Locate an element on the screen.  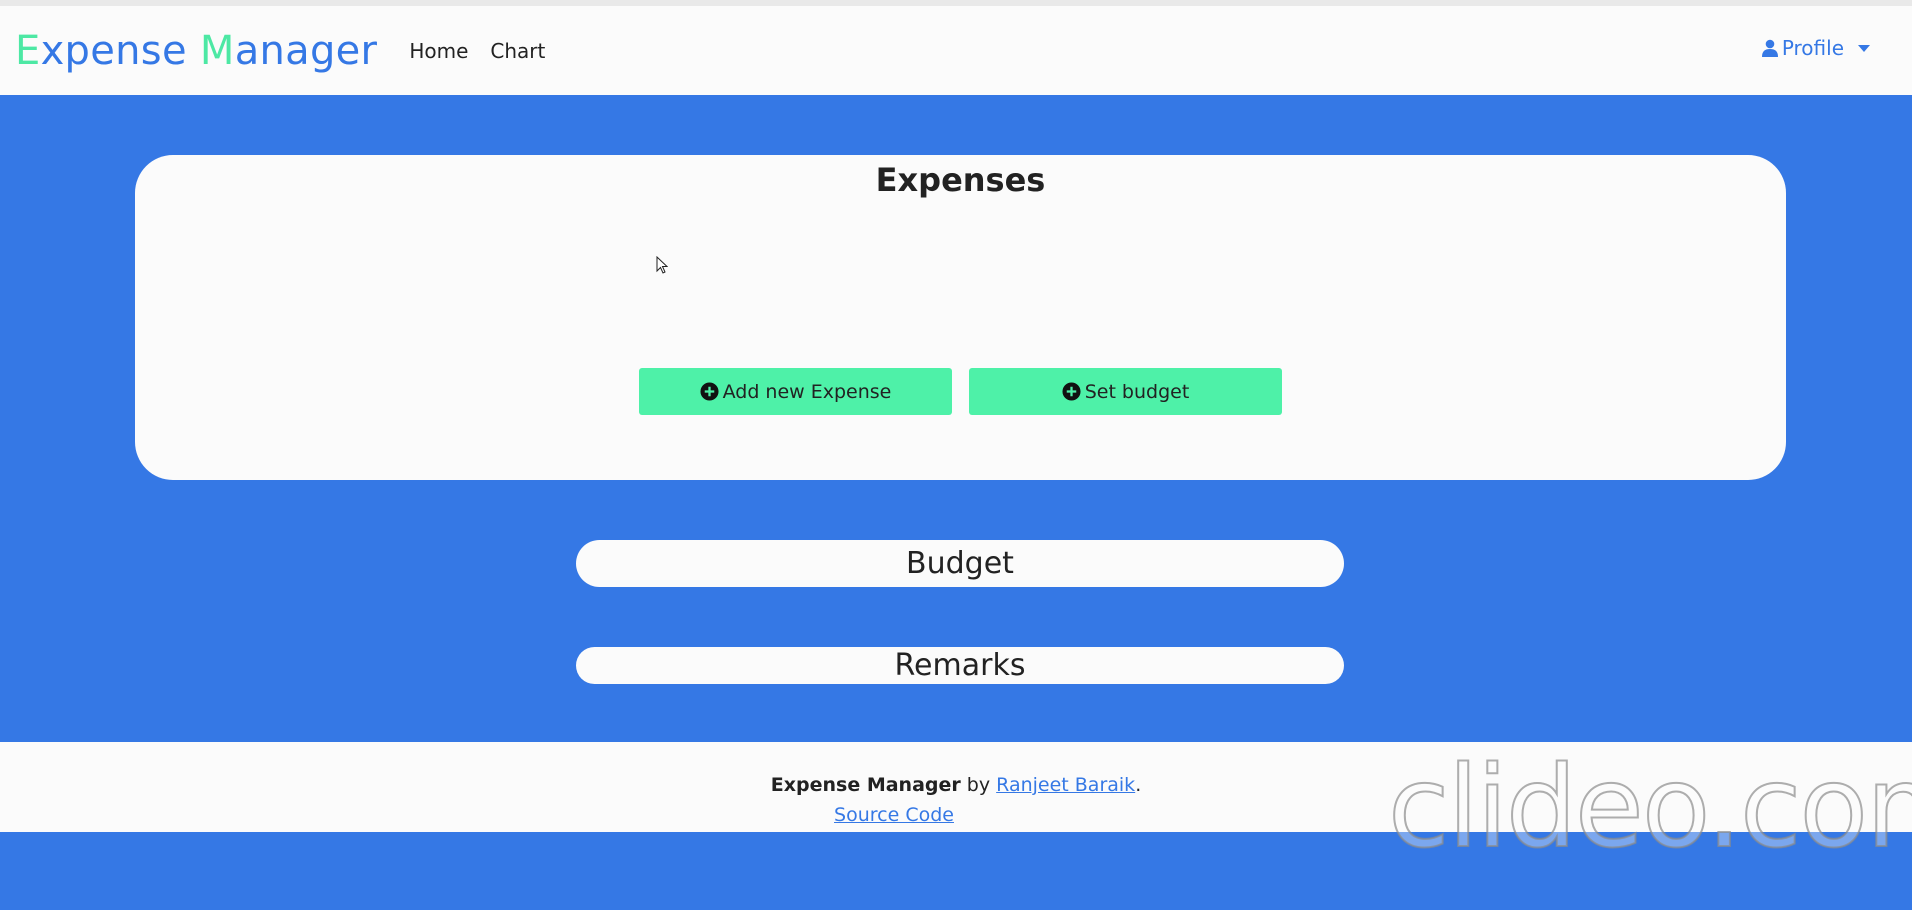
nav-home-link: Home is located at coordinates (438, 51).